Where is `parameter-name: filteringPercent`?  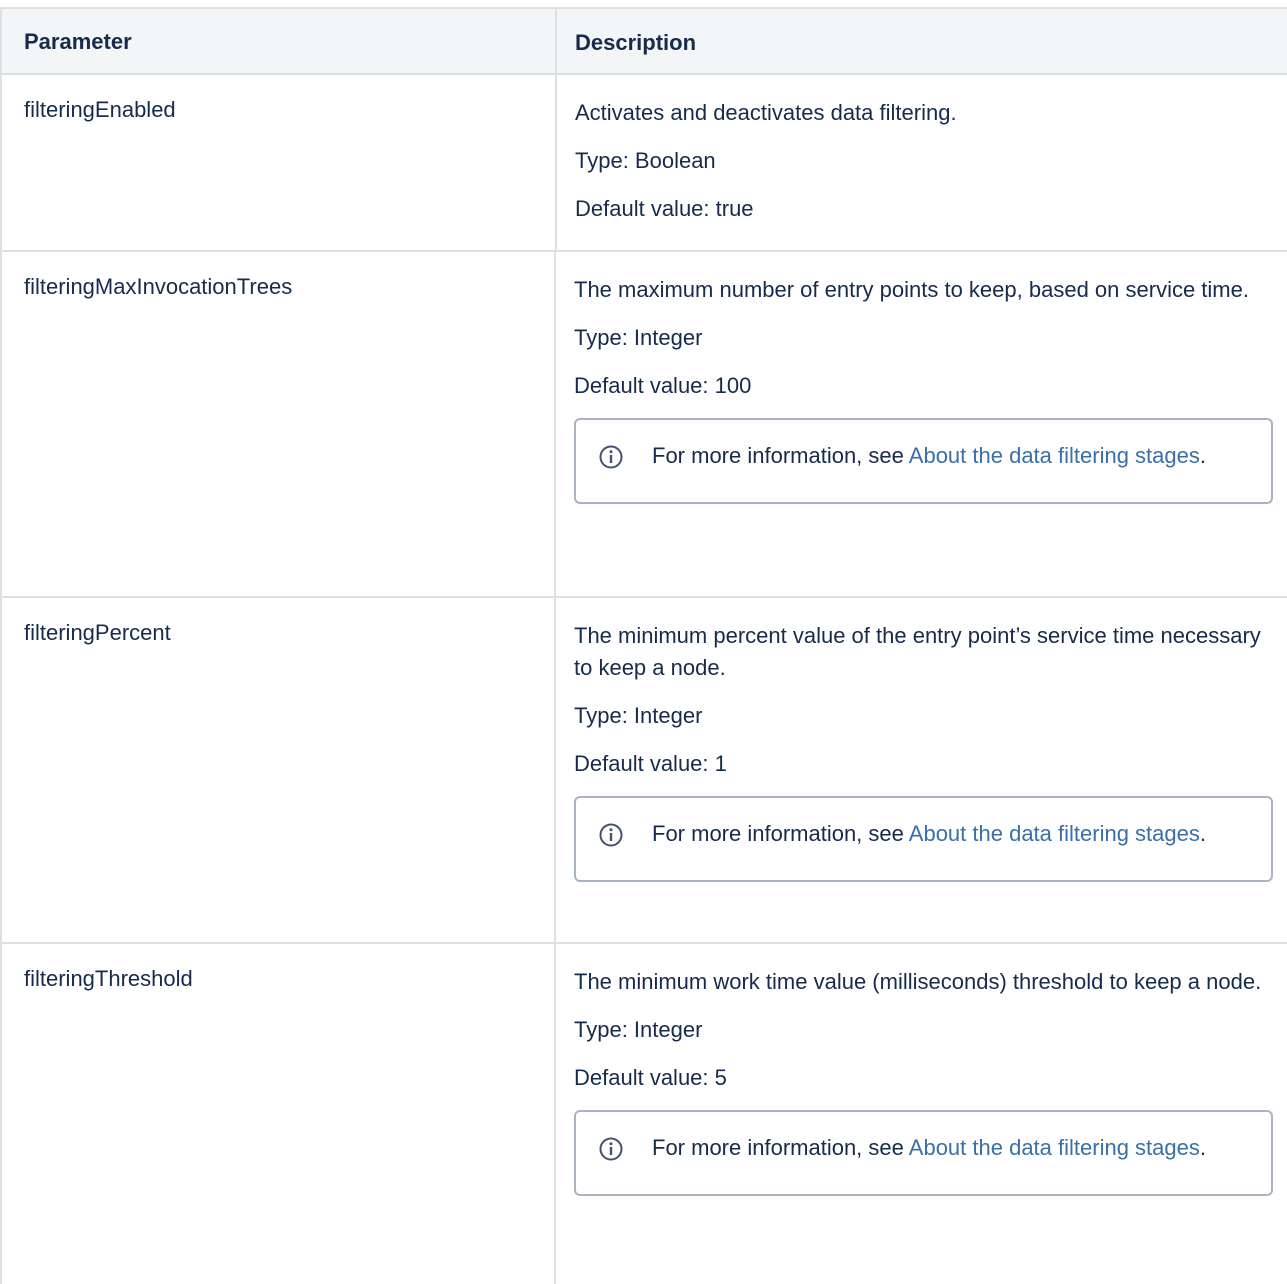
parameter-name: filteringPercent is located at coordinates (279, 770).